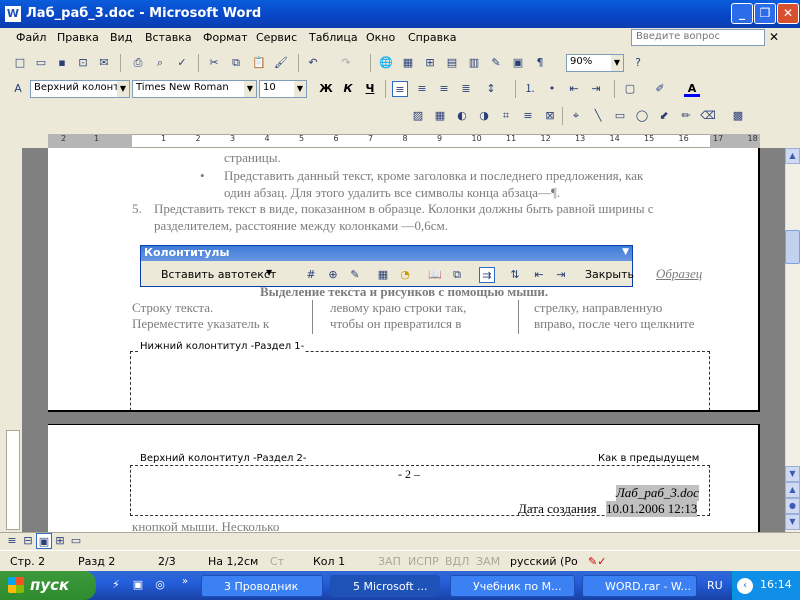  What do you see at coordinates (214, 63) in the screenshot?
I see `cut-icon: ✂` at bounding box center [214, 63].